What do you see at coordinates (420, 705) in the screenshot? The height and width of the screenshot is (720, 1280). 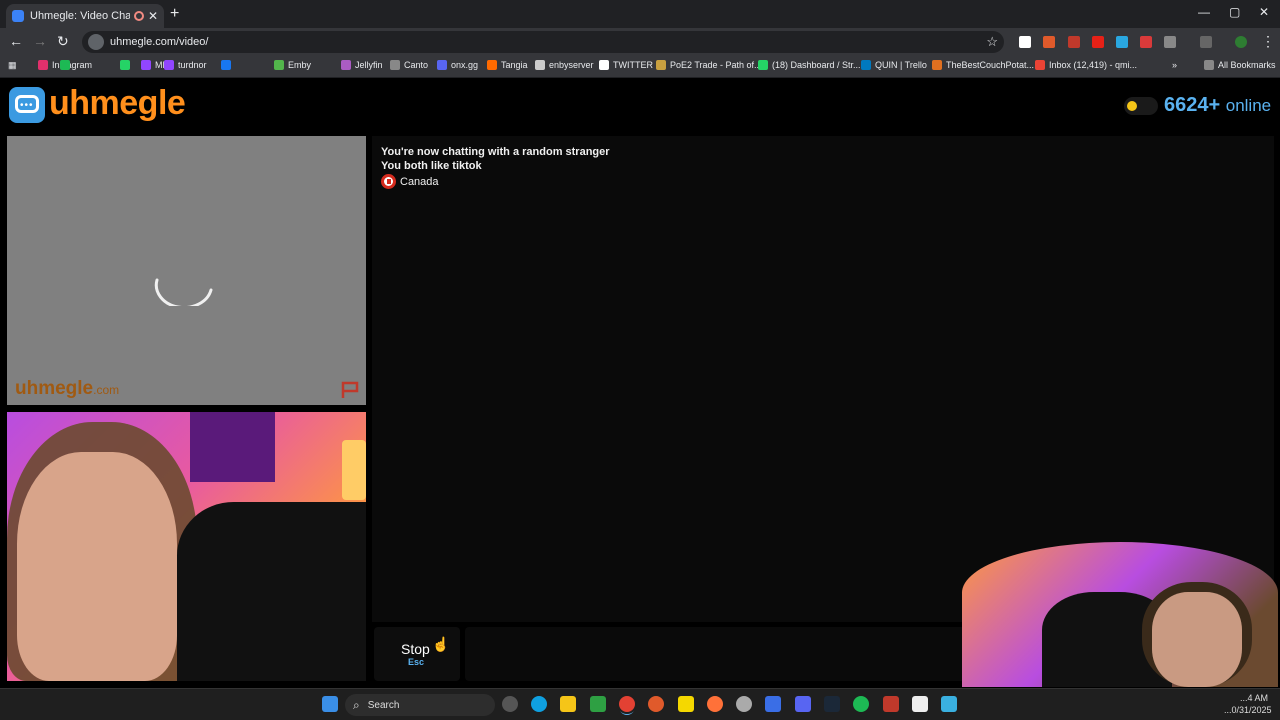 I see `taskbar-search: ⌕ Search` at bounding box center [420, 705].